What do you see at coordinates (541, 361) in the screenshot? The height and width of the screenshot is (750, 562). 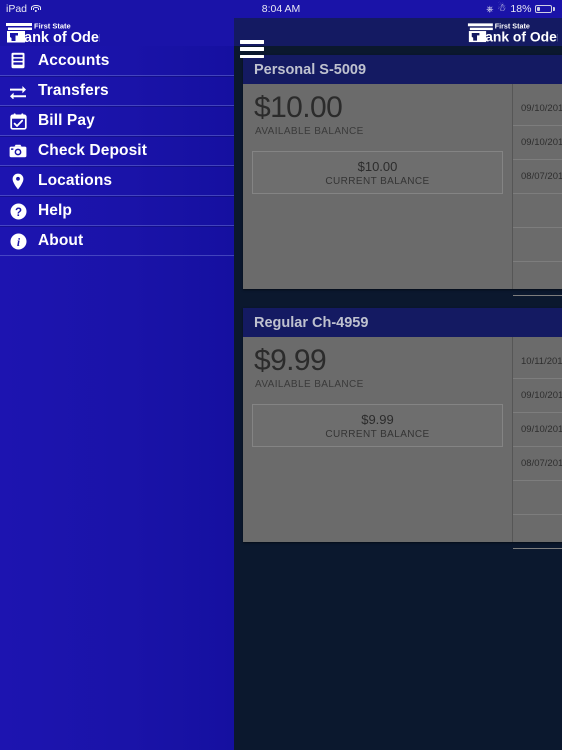 I see `transaction-date: 10/11/201` at bounding box center [541, 361].